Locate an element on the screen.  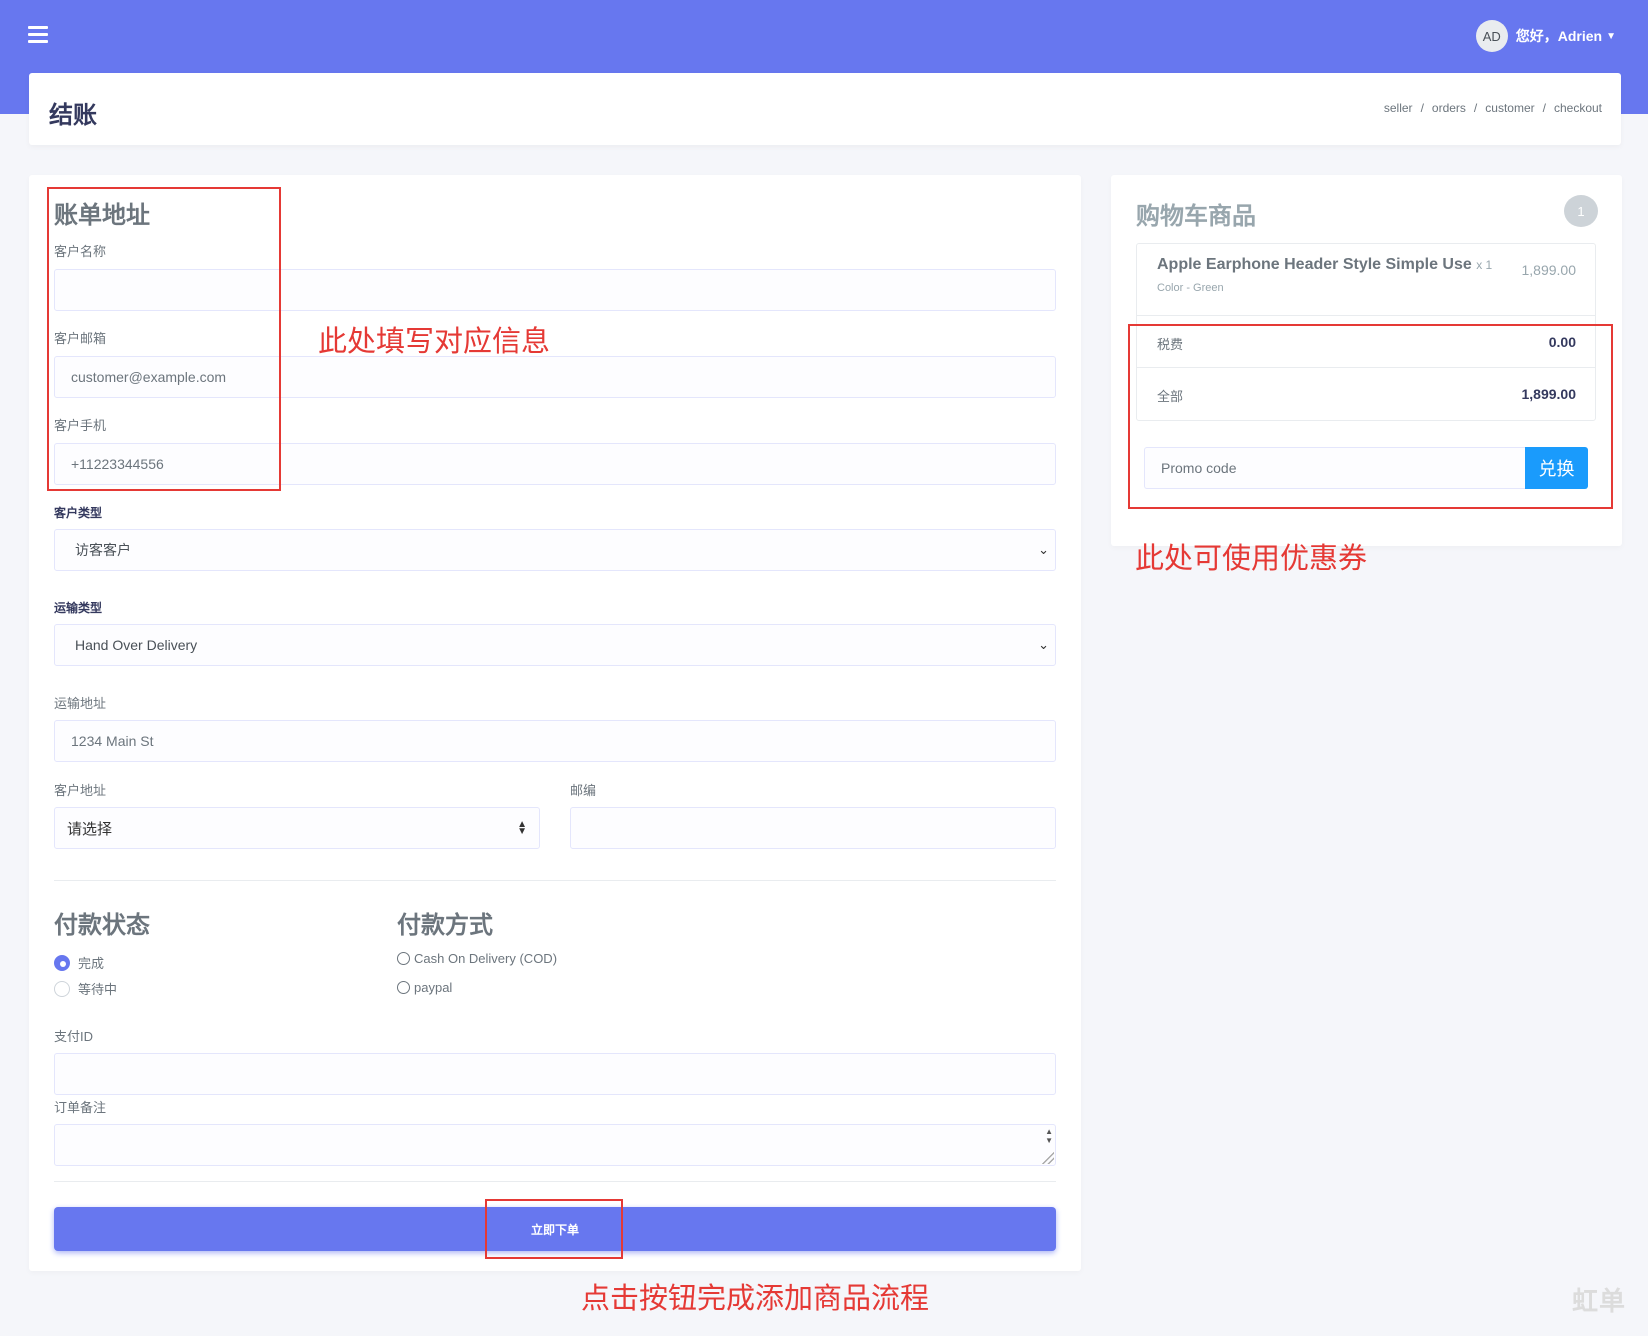
cart-item-variant: Color - Green is located at coordinates (1190, 288).